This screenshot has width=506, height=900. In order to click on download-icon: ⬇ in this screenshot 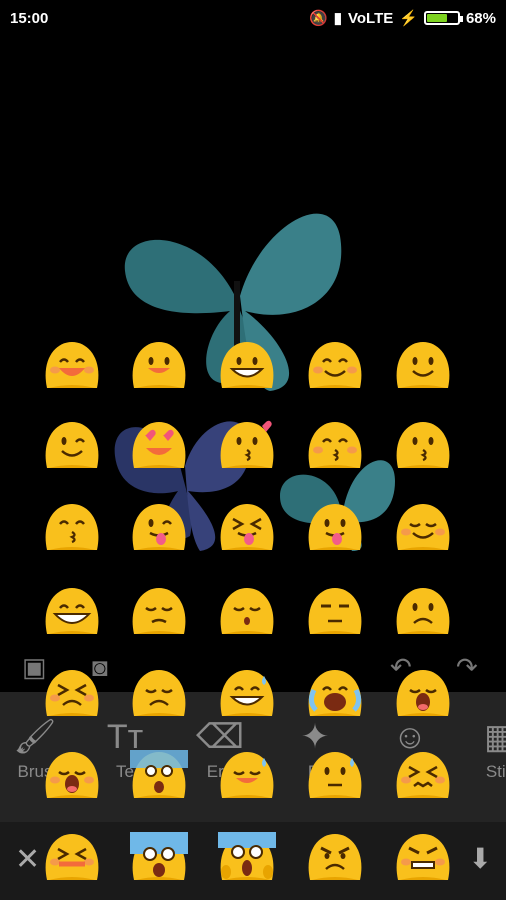, I will do `click(480, 858)`.